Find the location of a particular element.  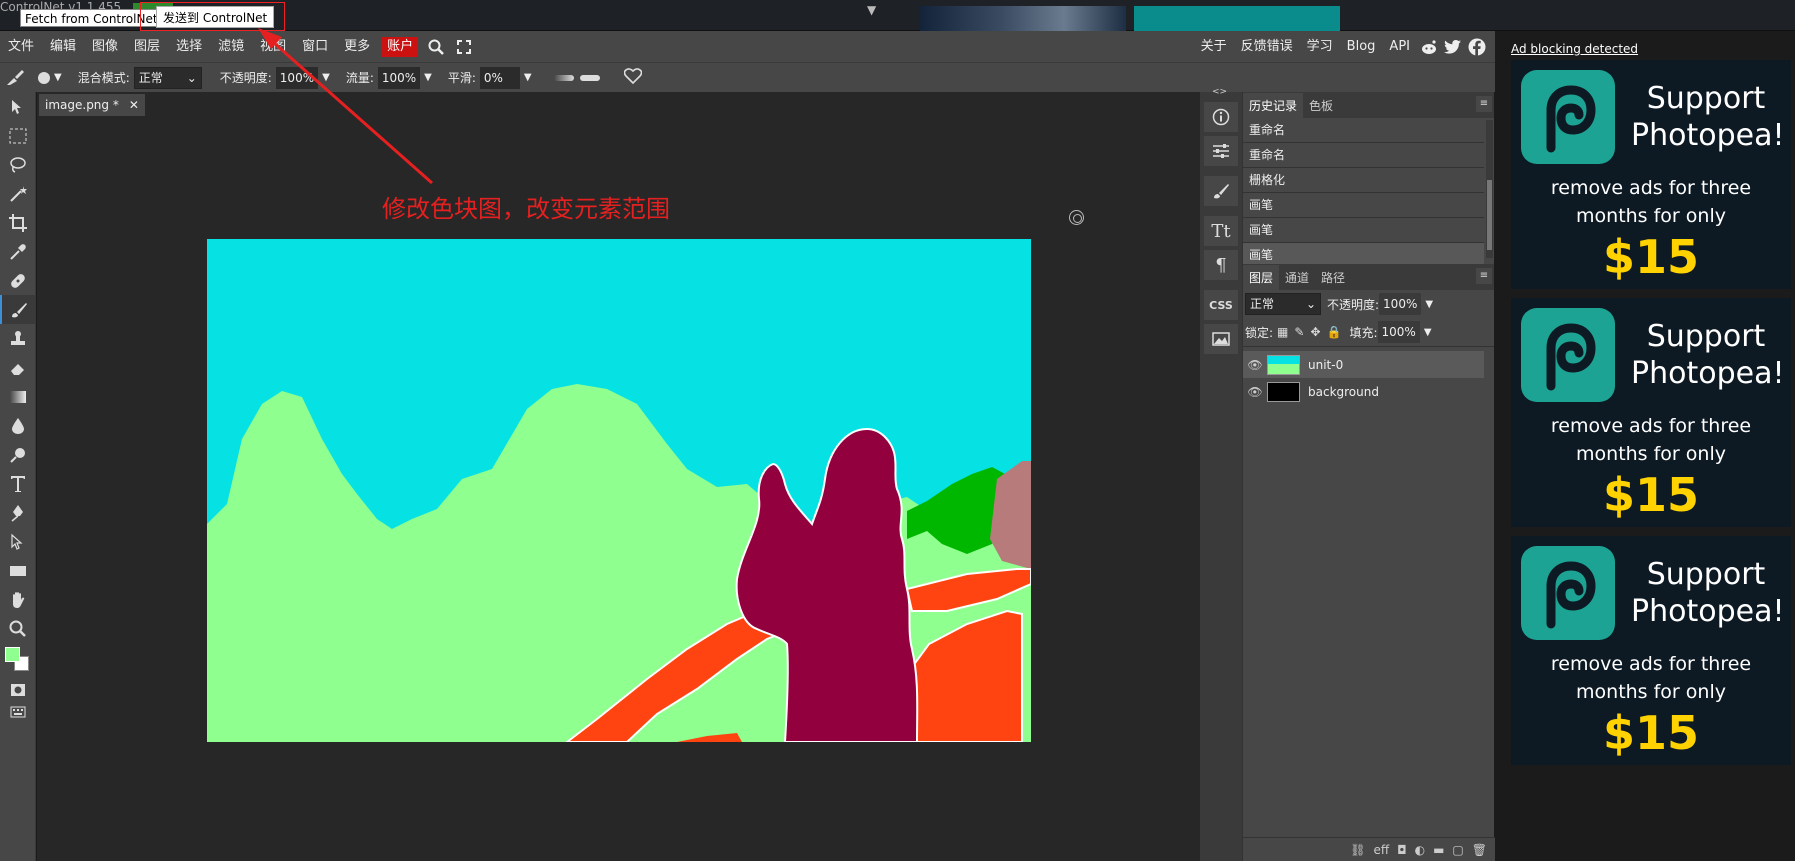

menu-learn: 学习 is located at coordinates (1320, 46).